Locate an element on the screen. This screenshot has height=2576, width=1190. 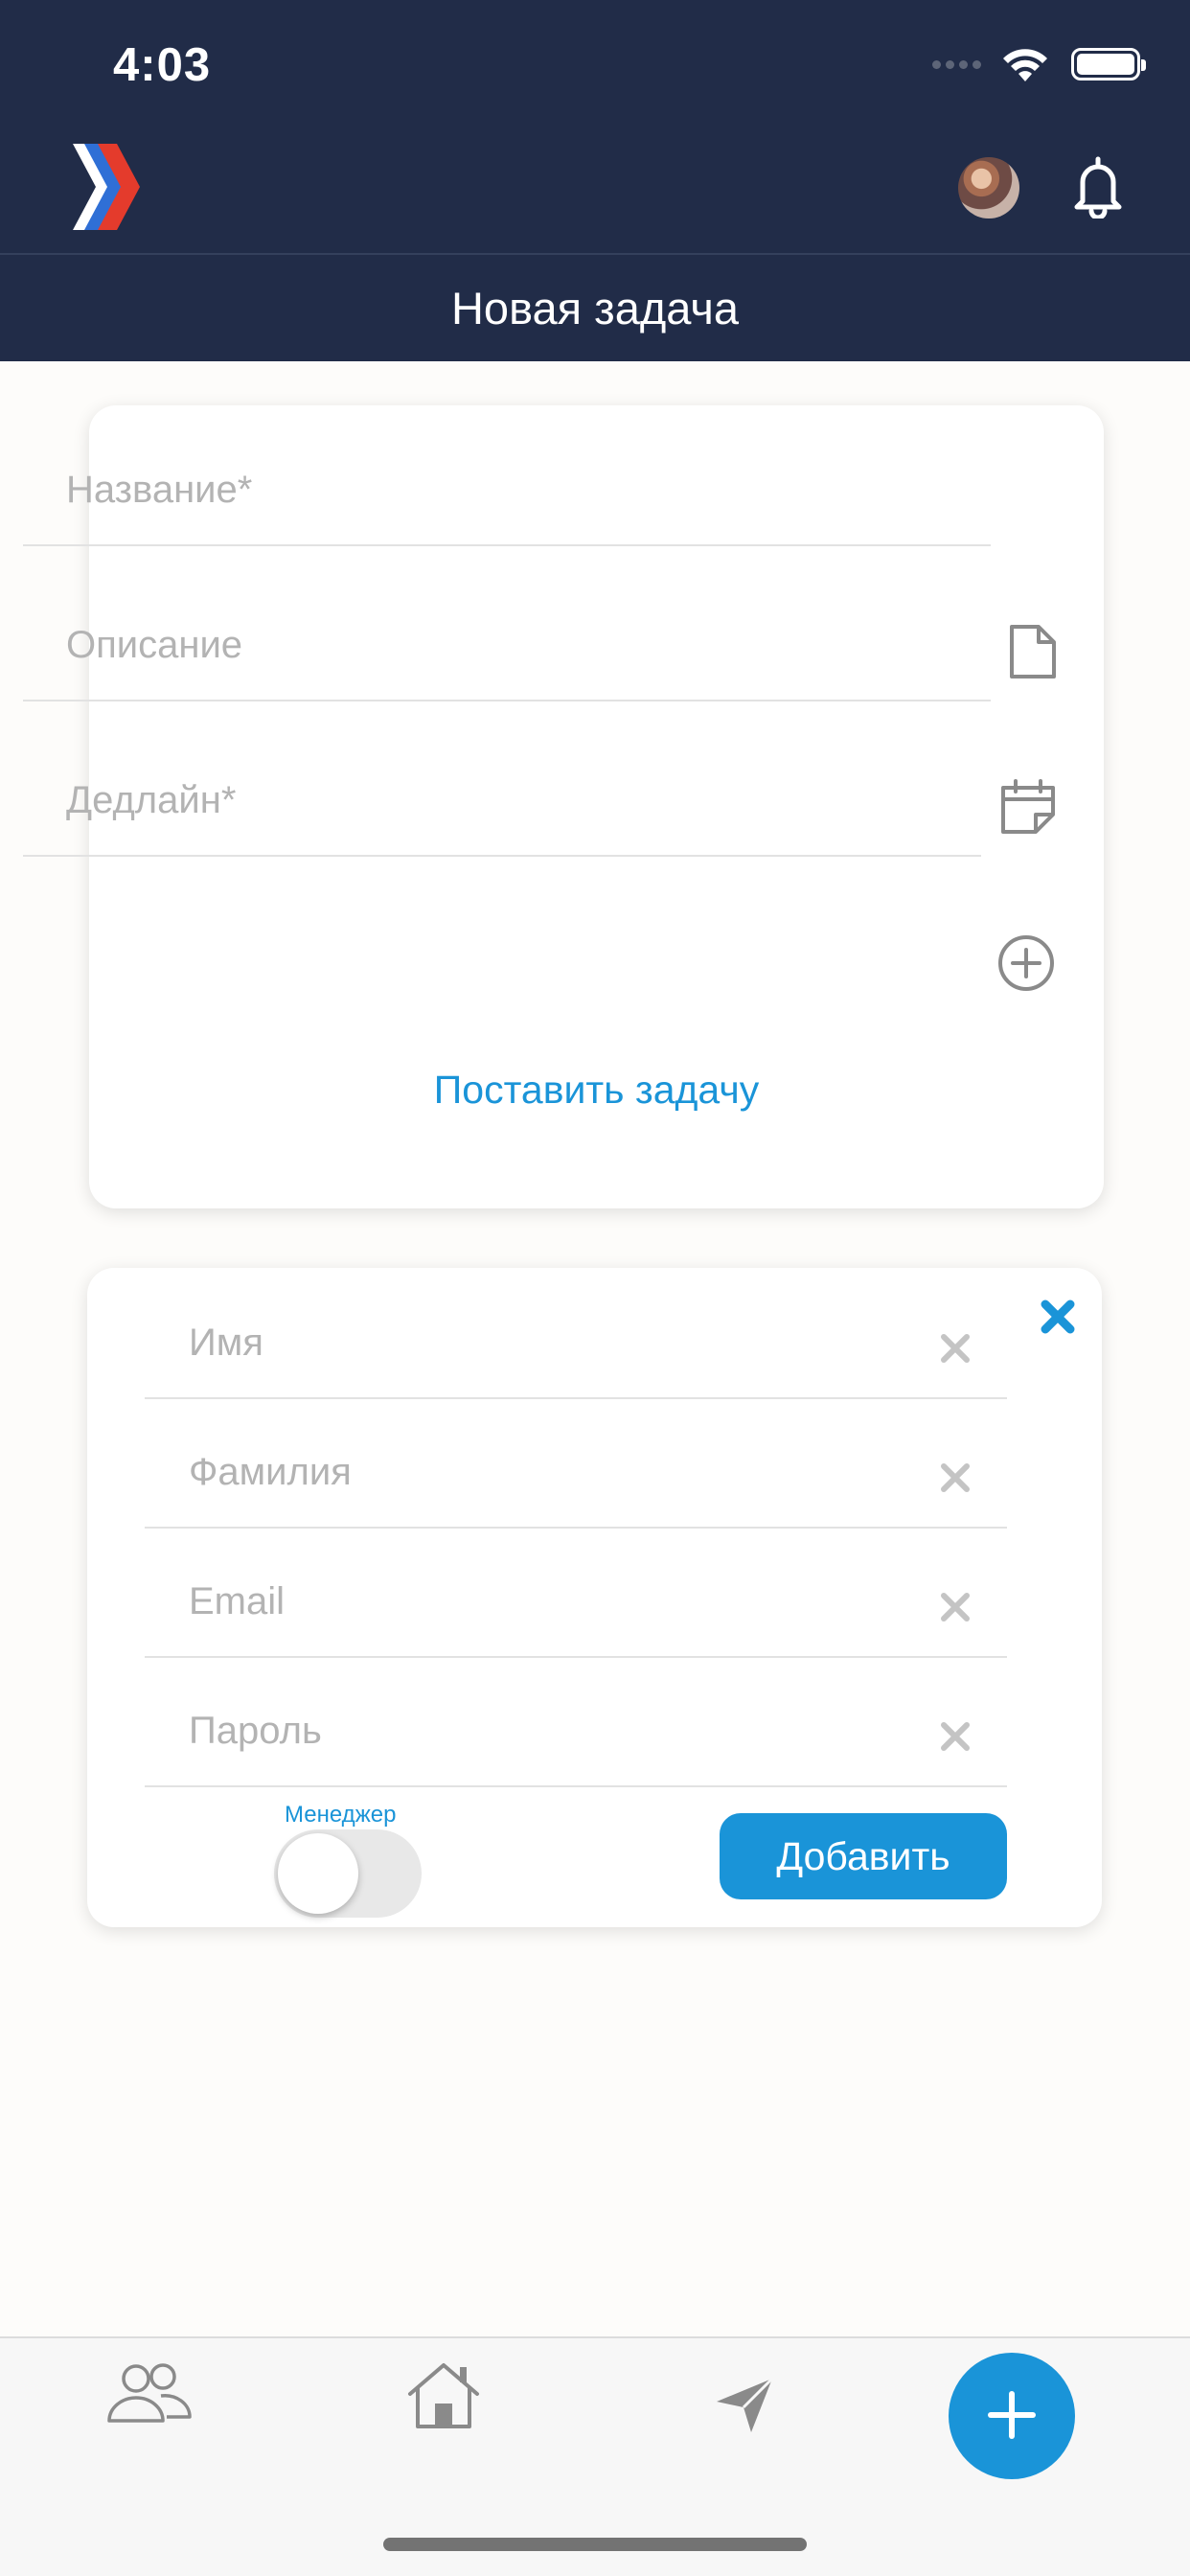
plus-icon is located at coordinates (1012, 2414).